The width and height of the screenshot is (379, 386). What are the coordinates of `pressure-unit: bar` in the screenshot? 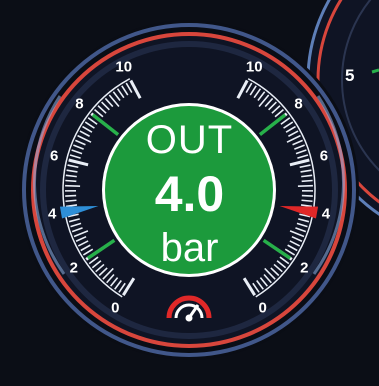 It's located at (189, 248).